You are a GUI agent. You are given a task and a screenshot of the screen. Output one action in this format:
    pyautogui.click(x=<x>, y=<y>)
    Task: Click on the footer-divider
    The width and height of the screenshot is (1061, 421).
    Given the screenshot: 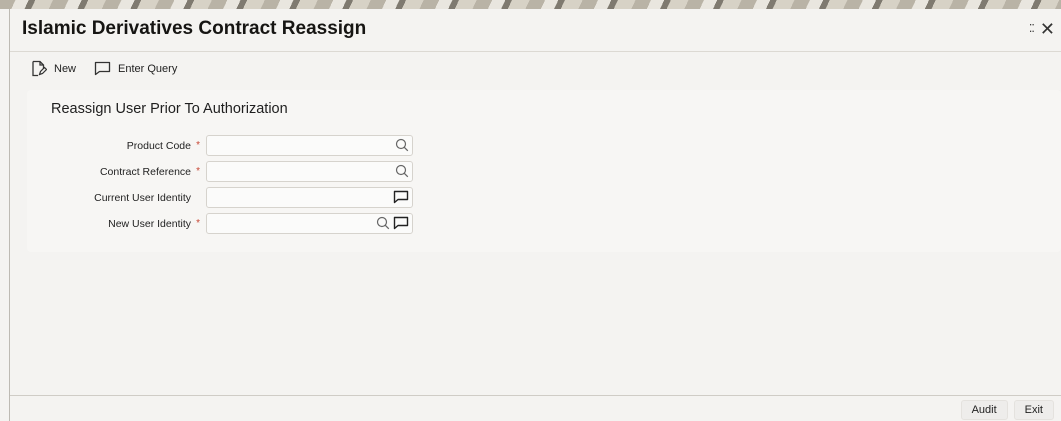 What is the action you would take?
    pyautogui.click(x=535, y=395)
    